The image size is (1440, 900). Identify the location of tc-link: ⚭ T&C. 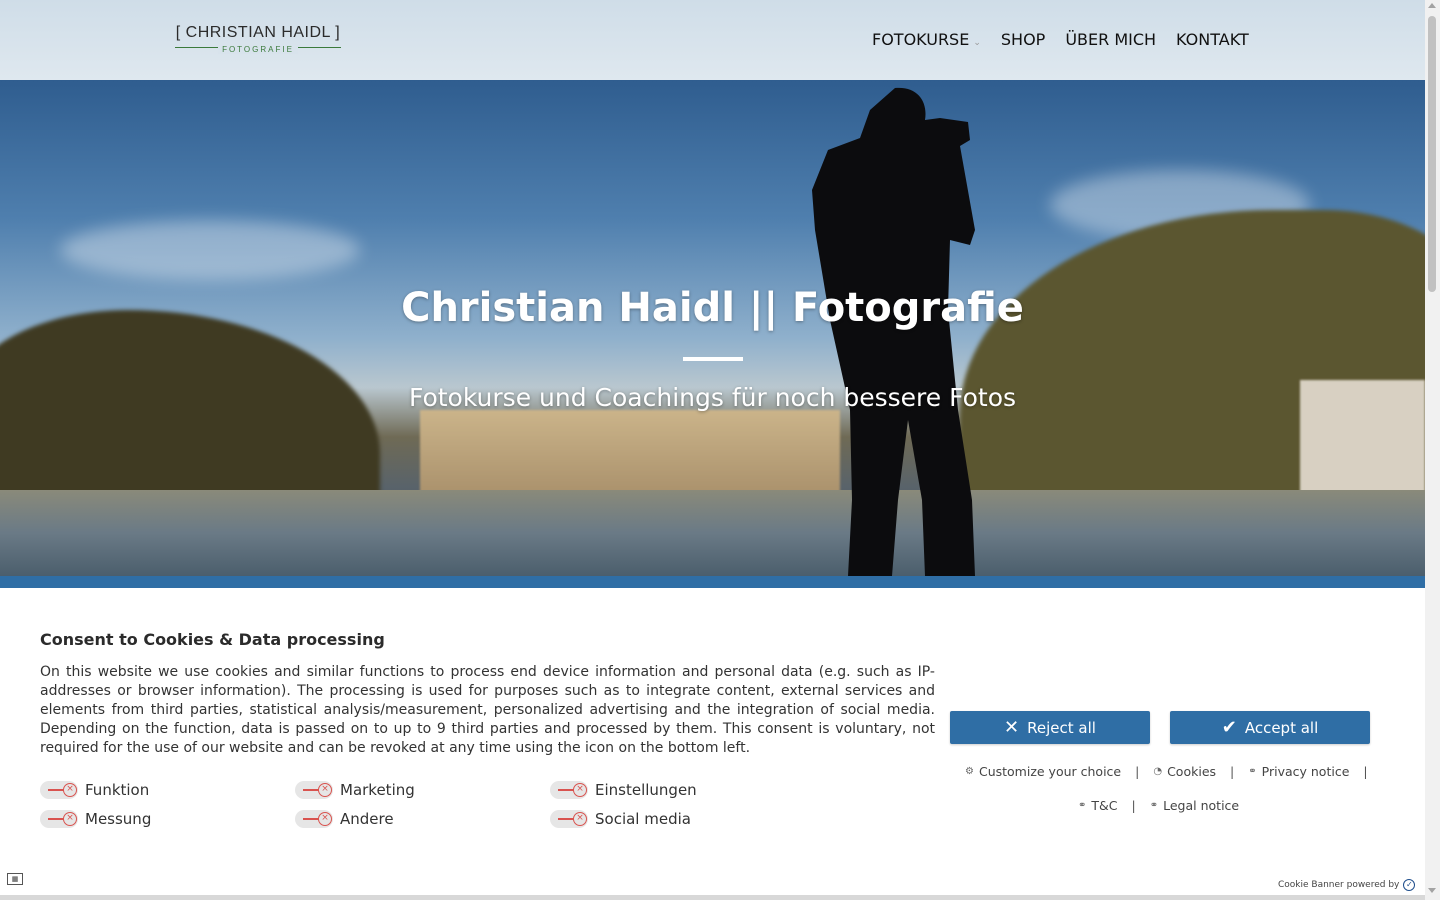
(1098, 805).